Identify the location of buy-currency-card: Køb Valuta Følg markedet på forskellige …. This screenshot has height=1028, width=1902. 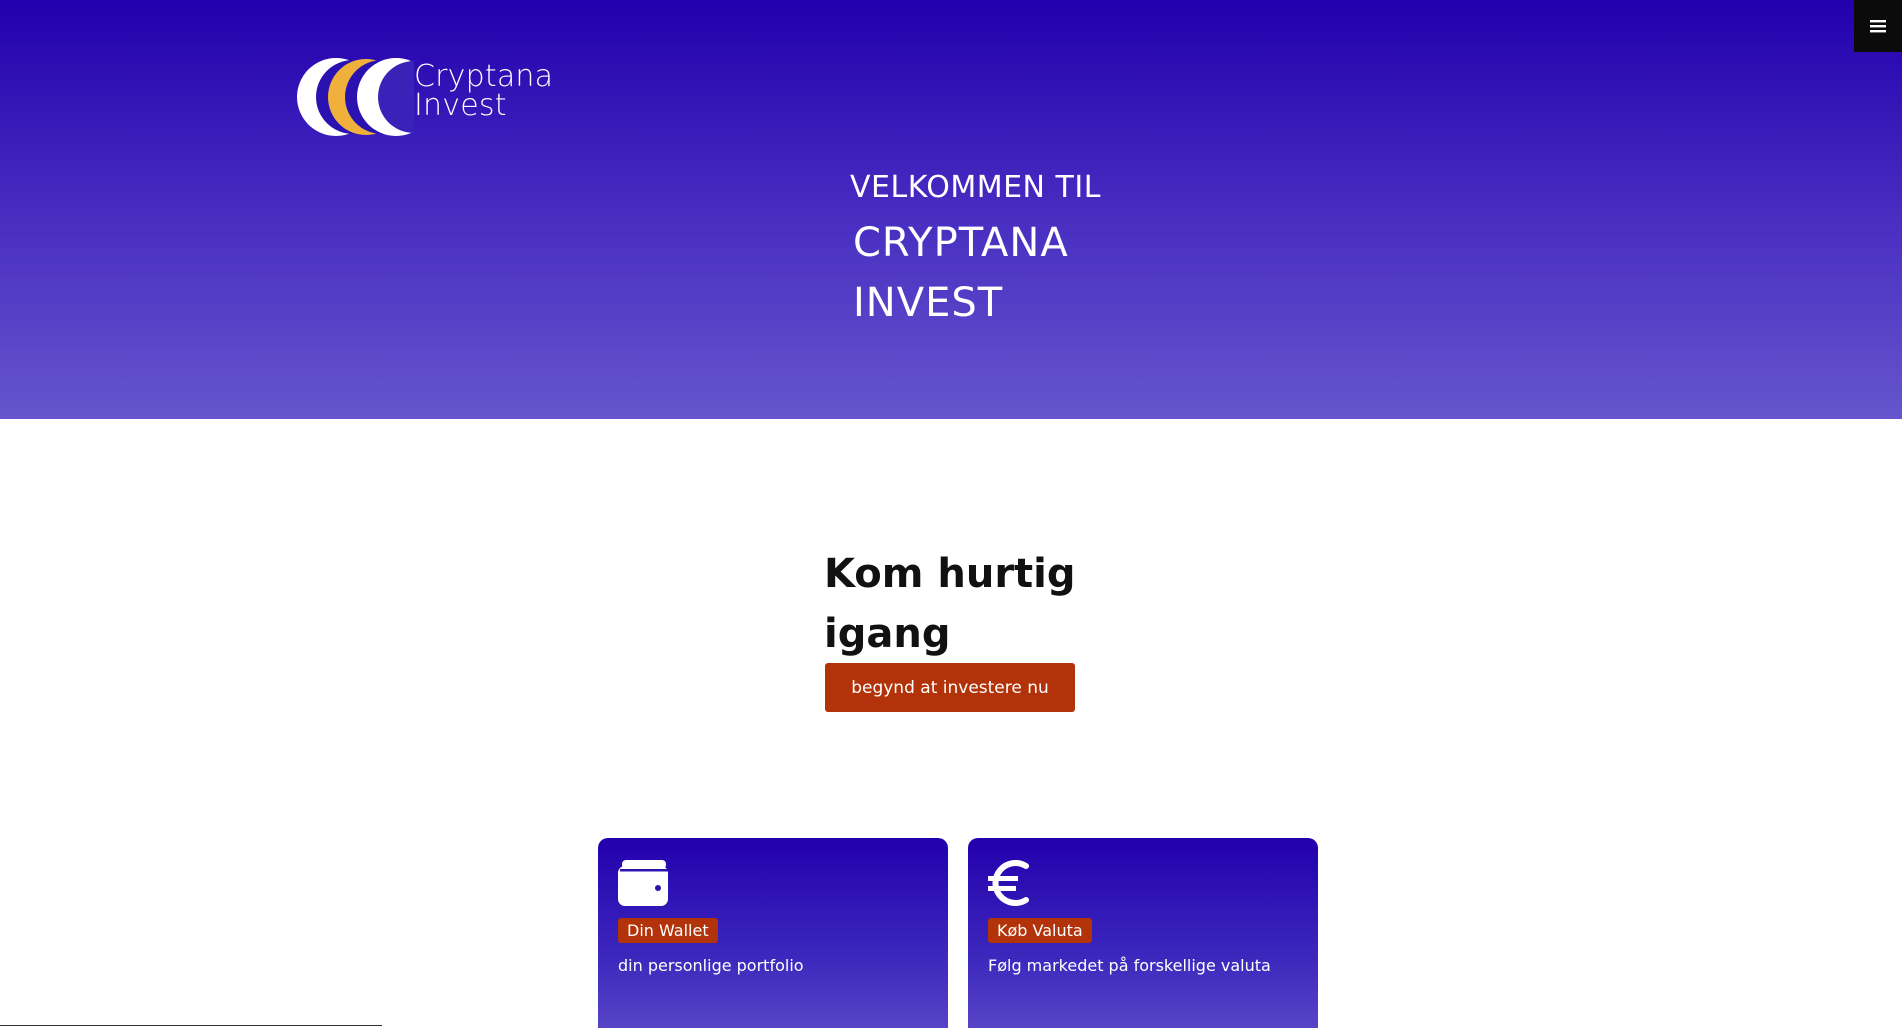
(1143, 933).